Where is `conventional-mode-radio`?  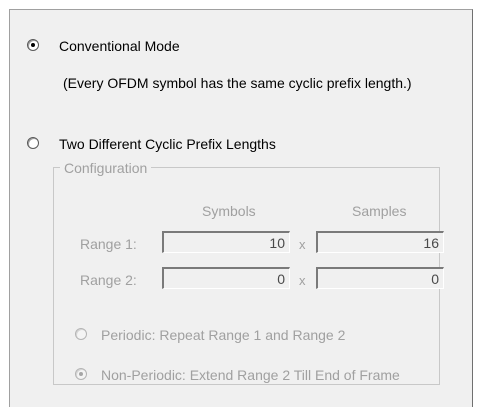
conventional-mode-radio is located at coordinates (33, 45).